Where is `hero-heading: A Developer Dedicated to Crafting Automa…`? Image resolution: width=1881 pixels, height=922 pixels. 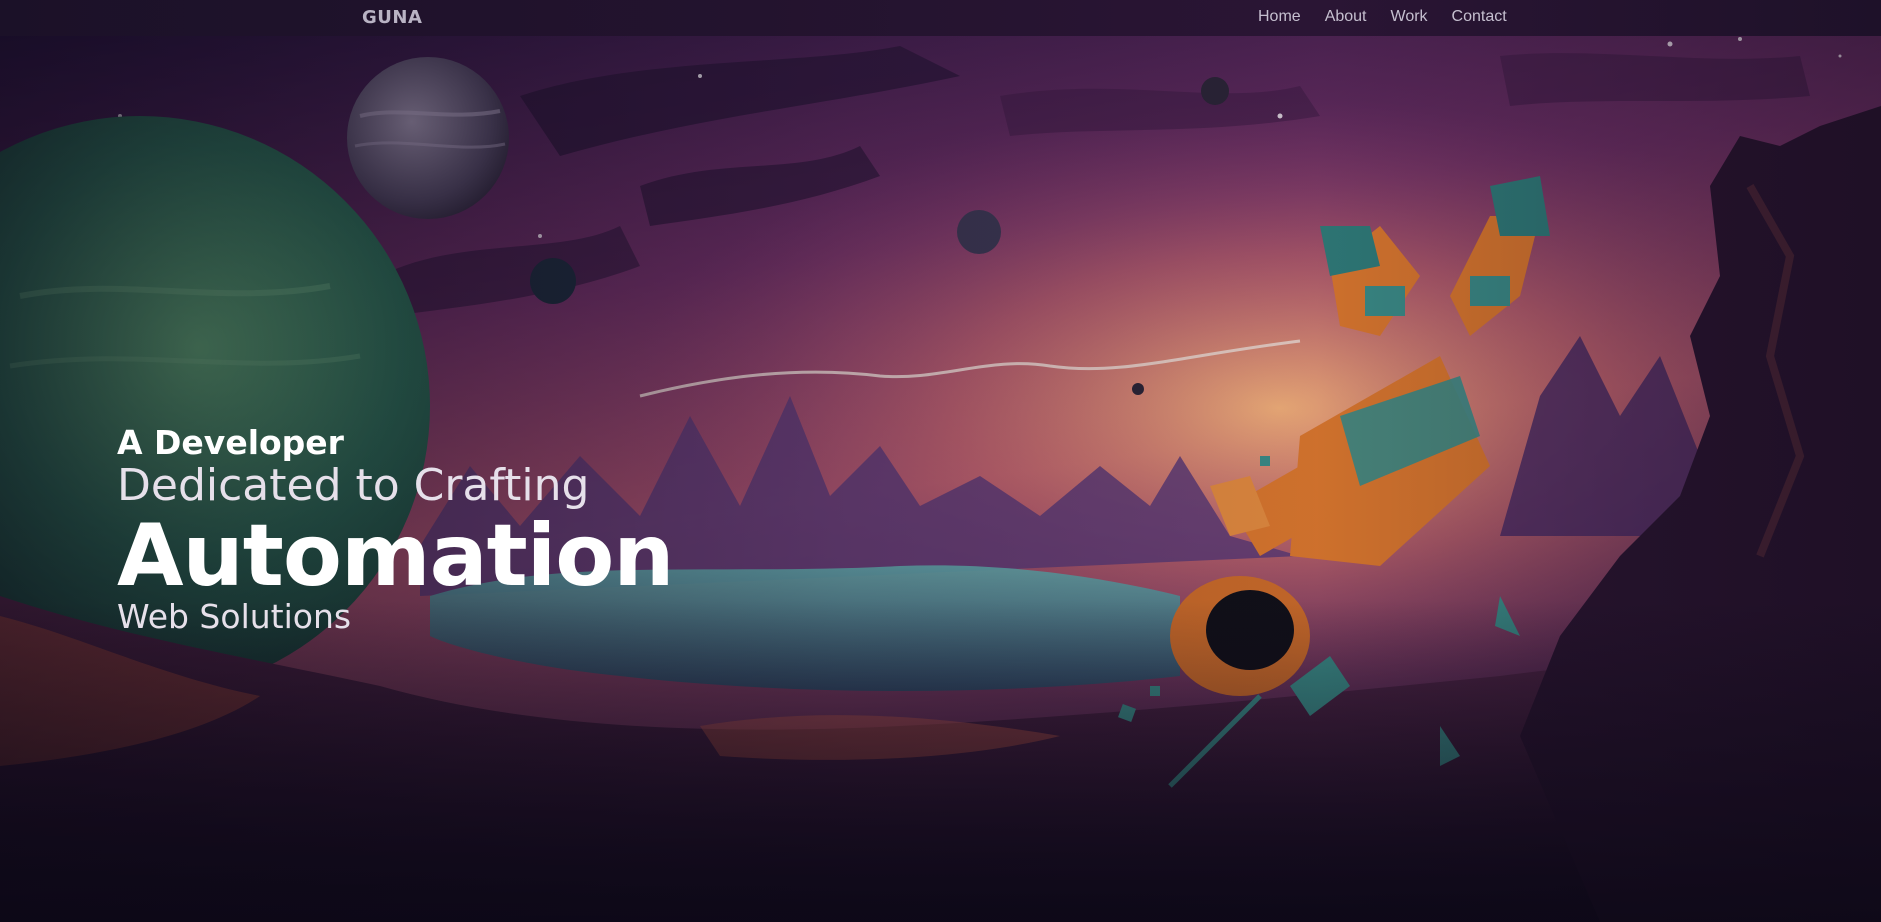 hero-heading: A Developer Dedicated to Crafting Automa… is located at coordinates (396, 529).